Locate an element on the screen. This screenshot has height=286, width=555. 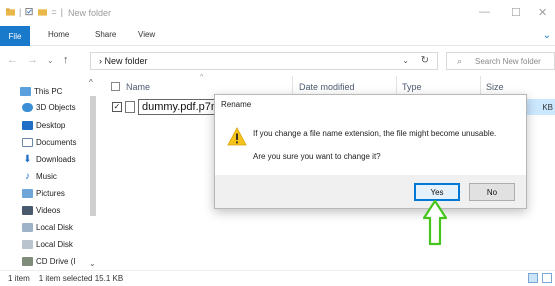
no-button: No is located at coordinates (492, 192).